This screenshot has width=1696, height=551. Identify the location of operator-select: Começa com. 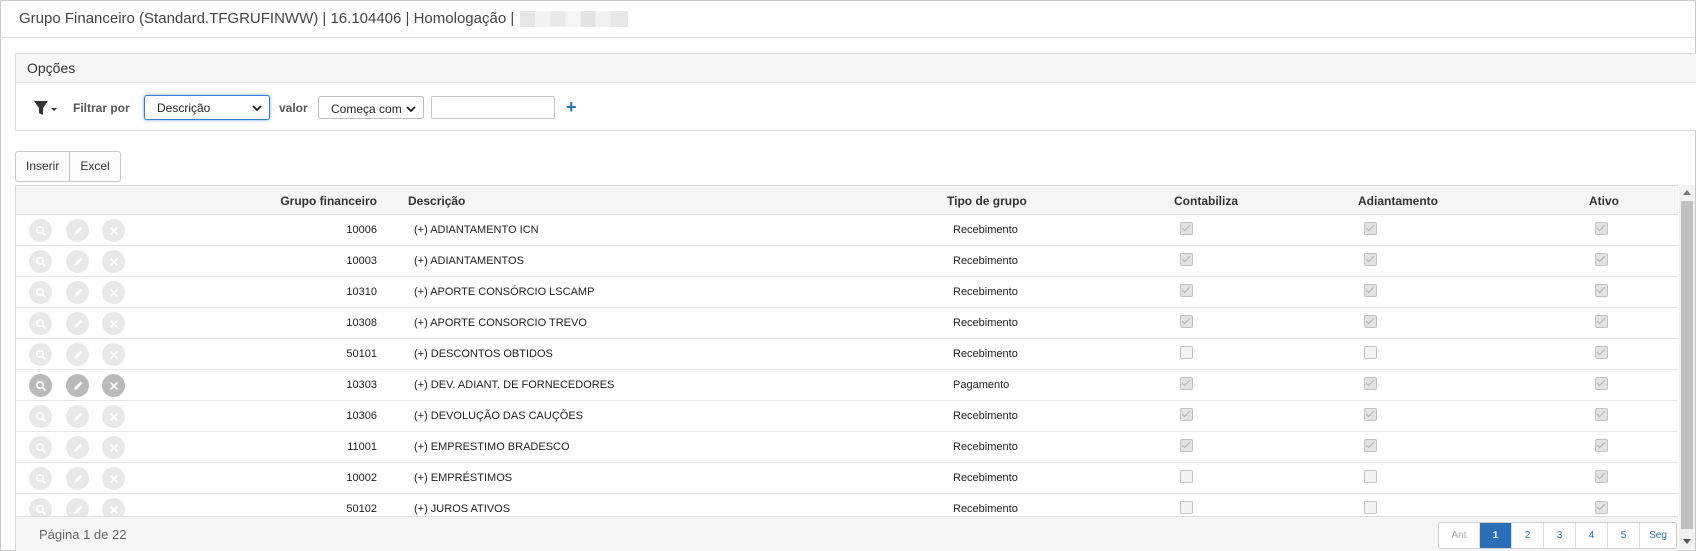
(371, 107).